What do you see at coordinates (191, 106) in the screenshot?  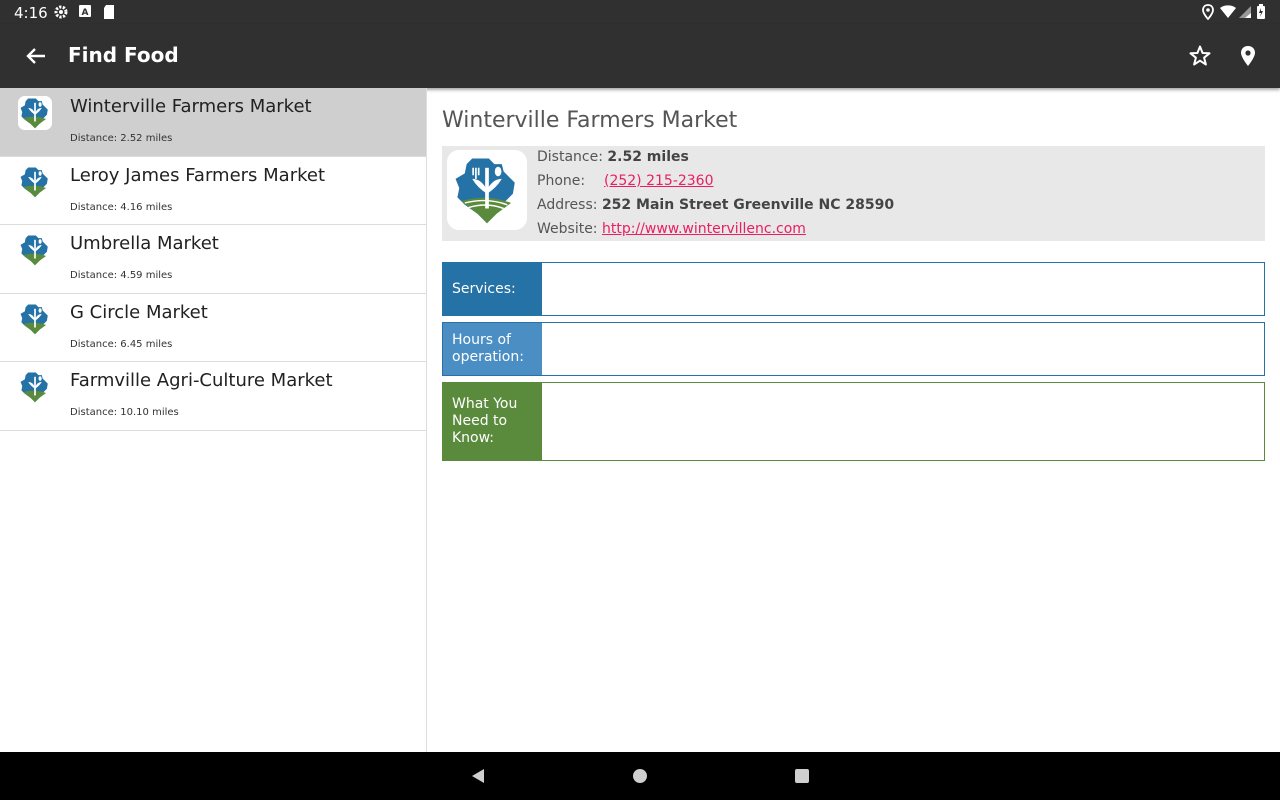 I see `list-item-name: Winterville Farmers Market` at bounding box center [191, 106].